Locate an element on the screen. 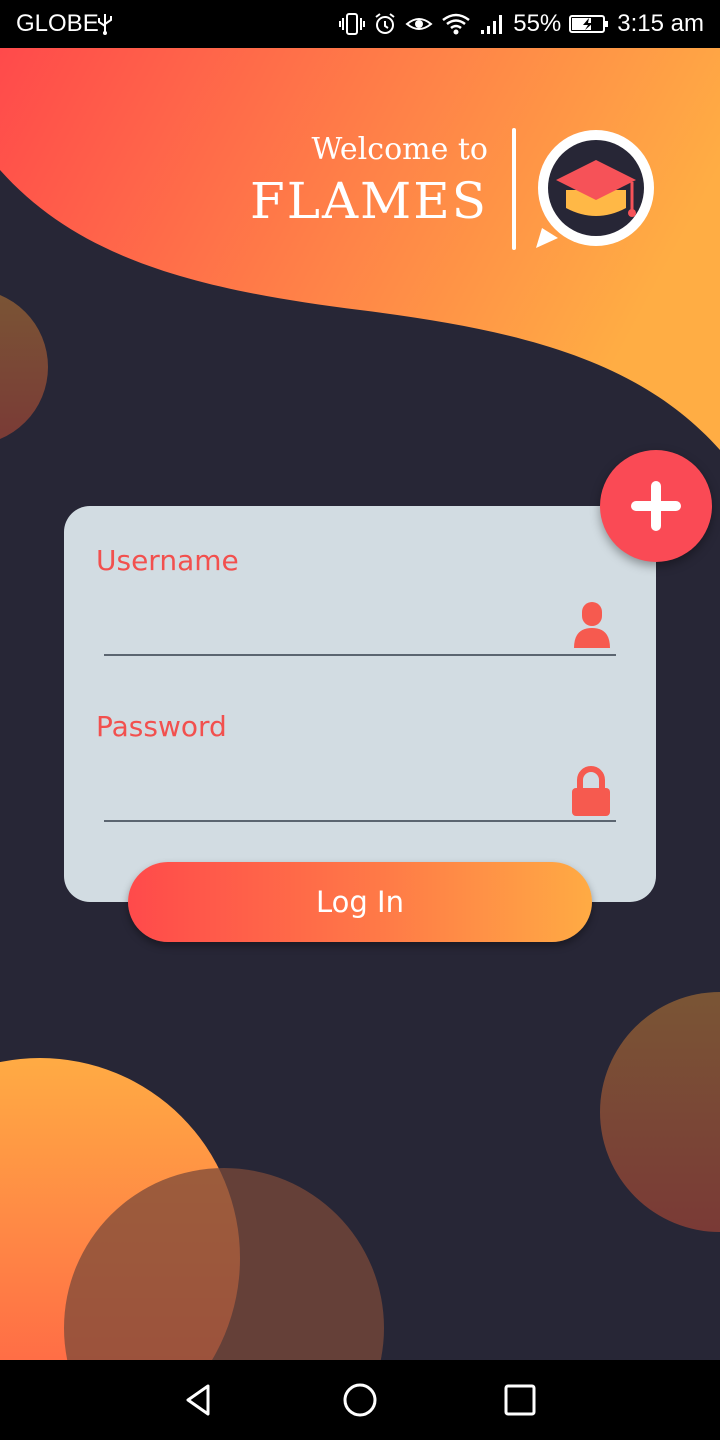  home-icon is located at coordinates (360, 1400).